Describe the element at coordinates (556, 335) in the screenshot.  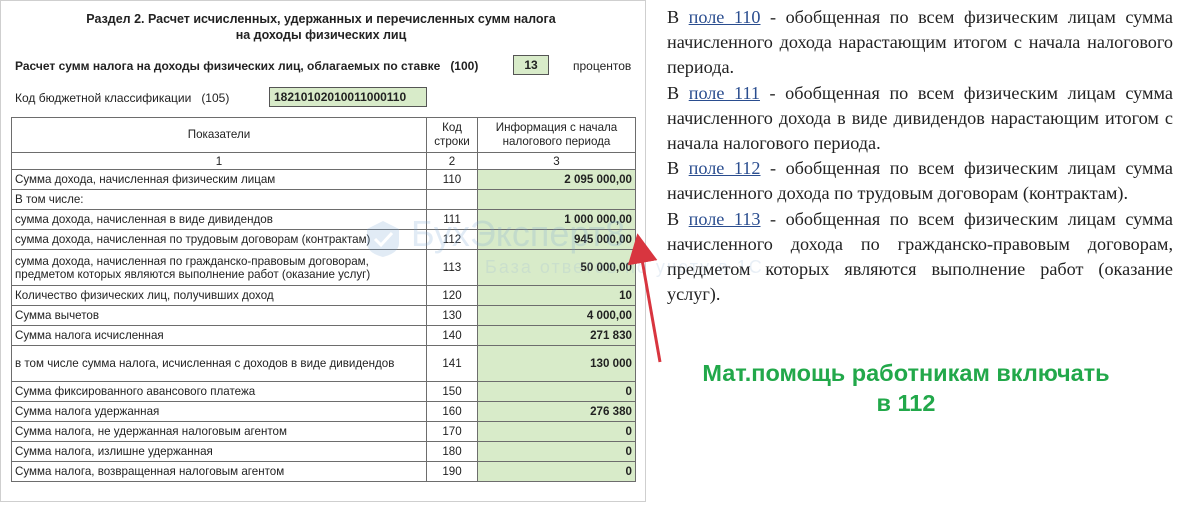
I see `row-value: 271 830` at that location.